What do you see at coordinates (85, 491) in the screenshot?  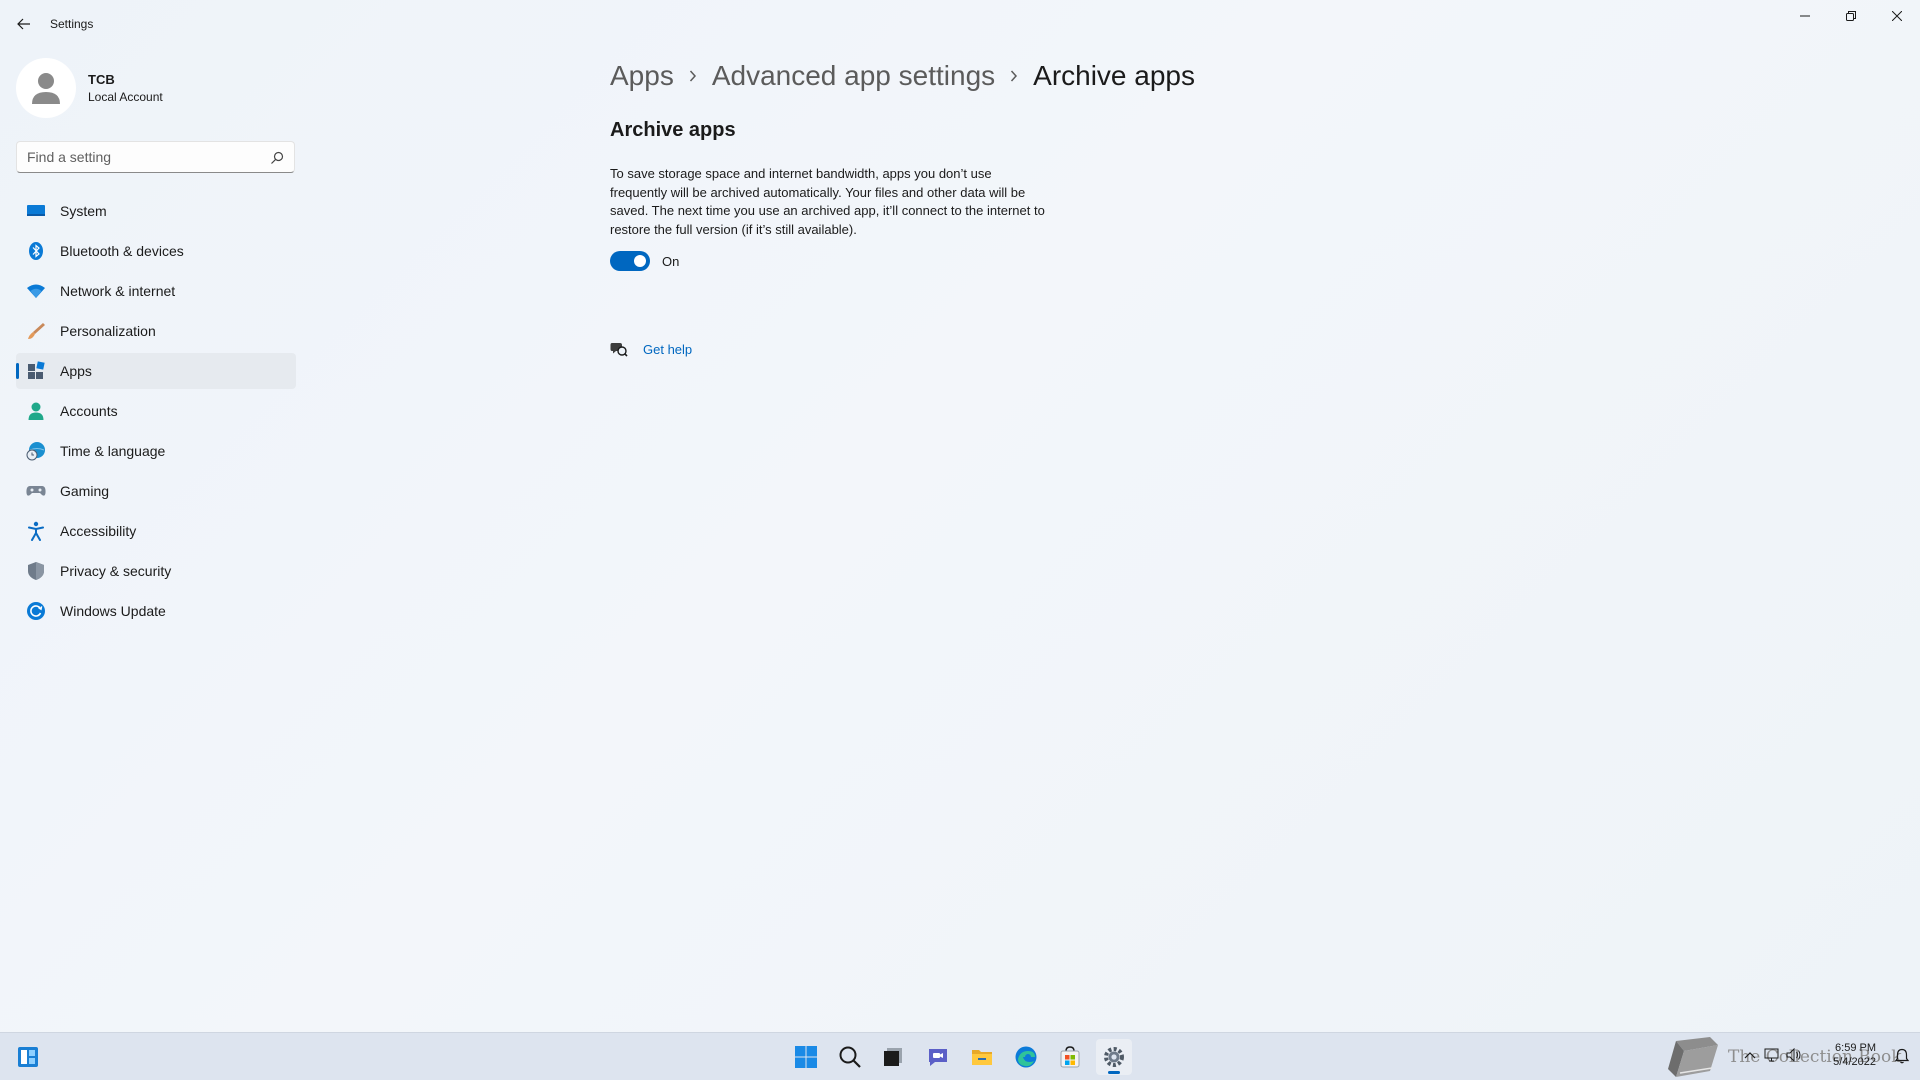 I see `sidebar-item-label: Gaming` at bounding box center [85, 491].